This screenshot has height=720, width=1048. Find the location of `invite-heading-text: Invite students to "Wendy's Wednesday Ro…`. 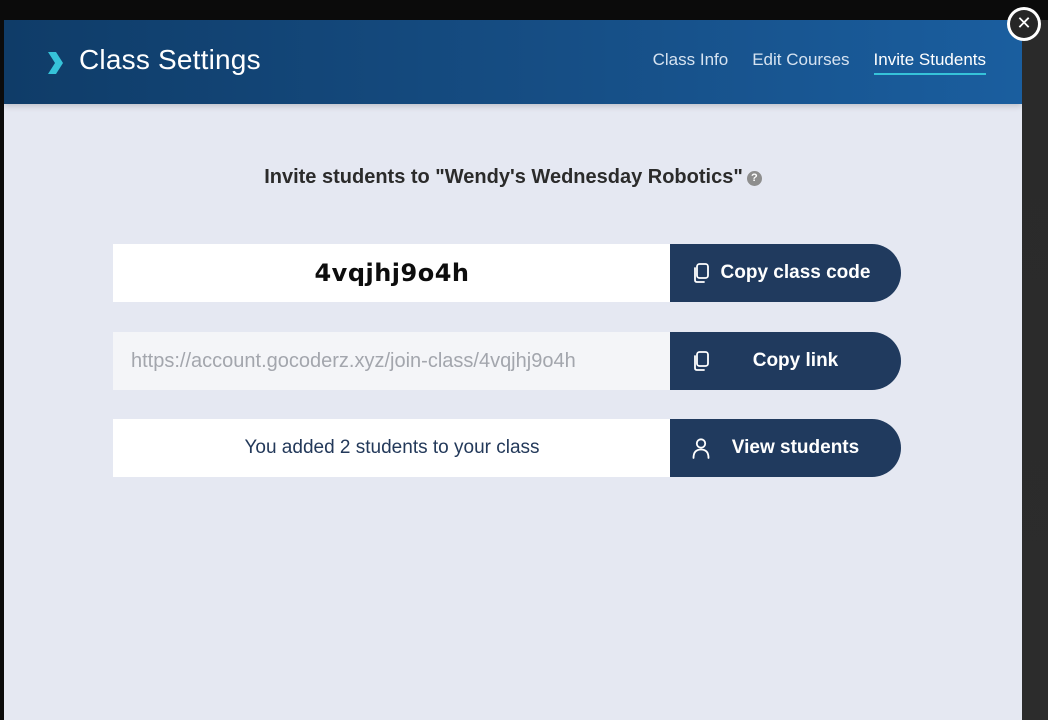

invite-heading-text: Invite students to "Wendy's Wednesday Ro… is located at coordinates (503, 177).